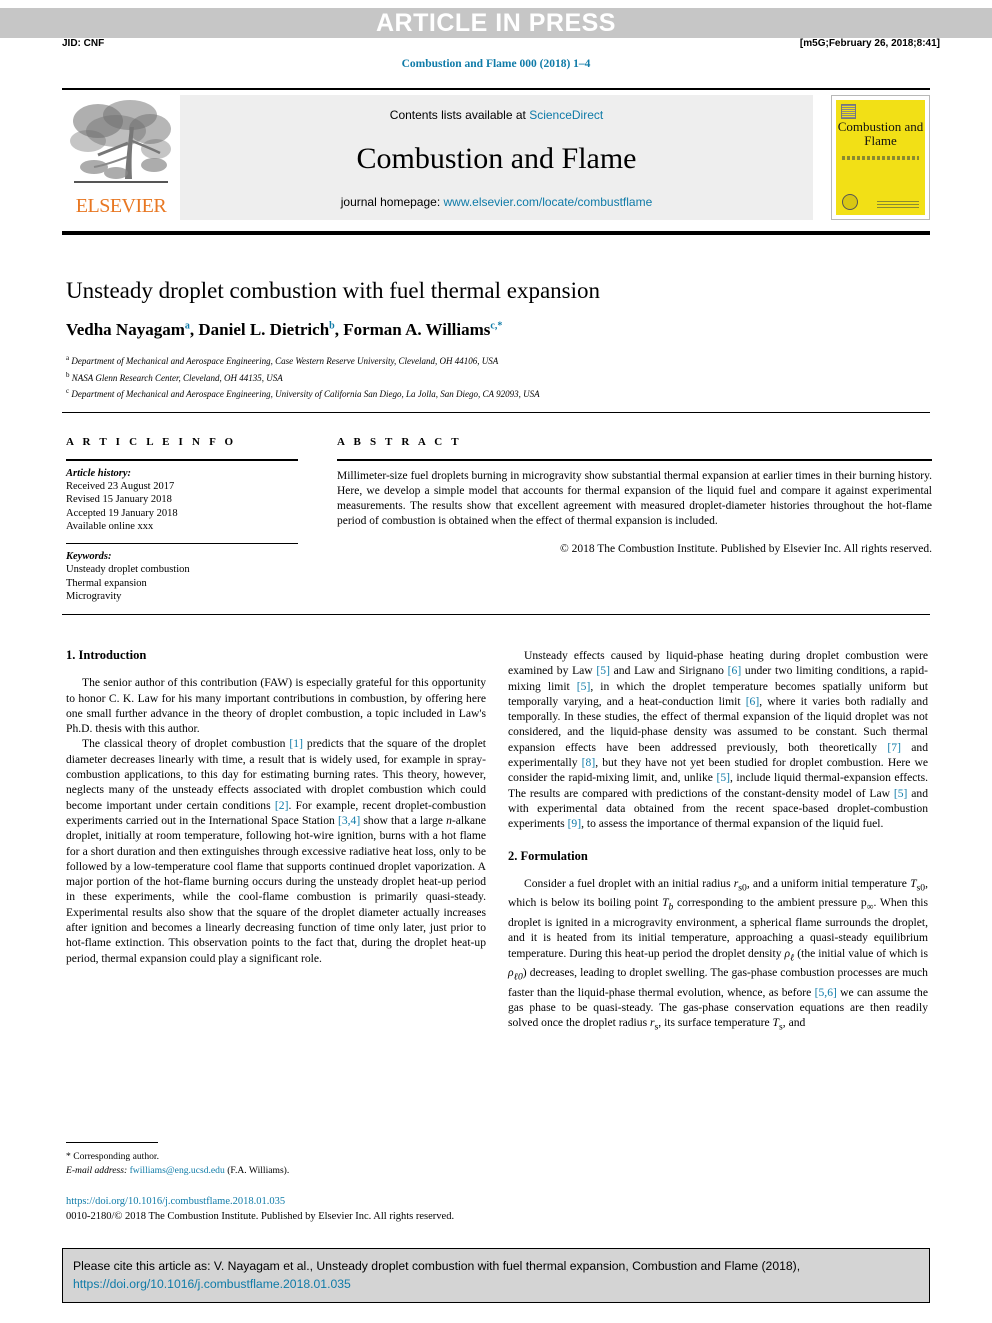 Image resolution: width=992 pixels, height=1323 pixels. Describe the element at coordinates (99, 473) in the screenshot. I see `article-history-label: Article history:` at that location.